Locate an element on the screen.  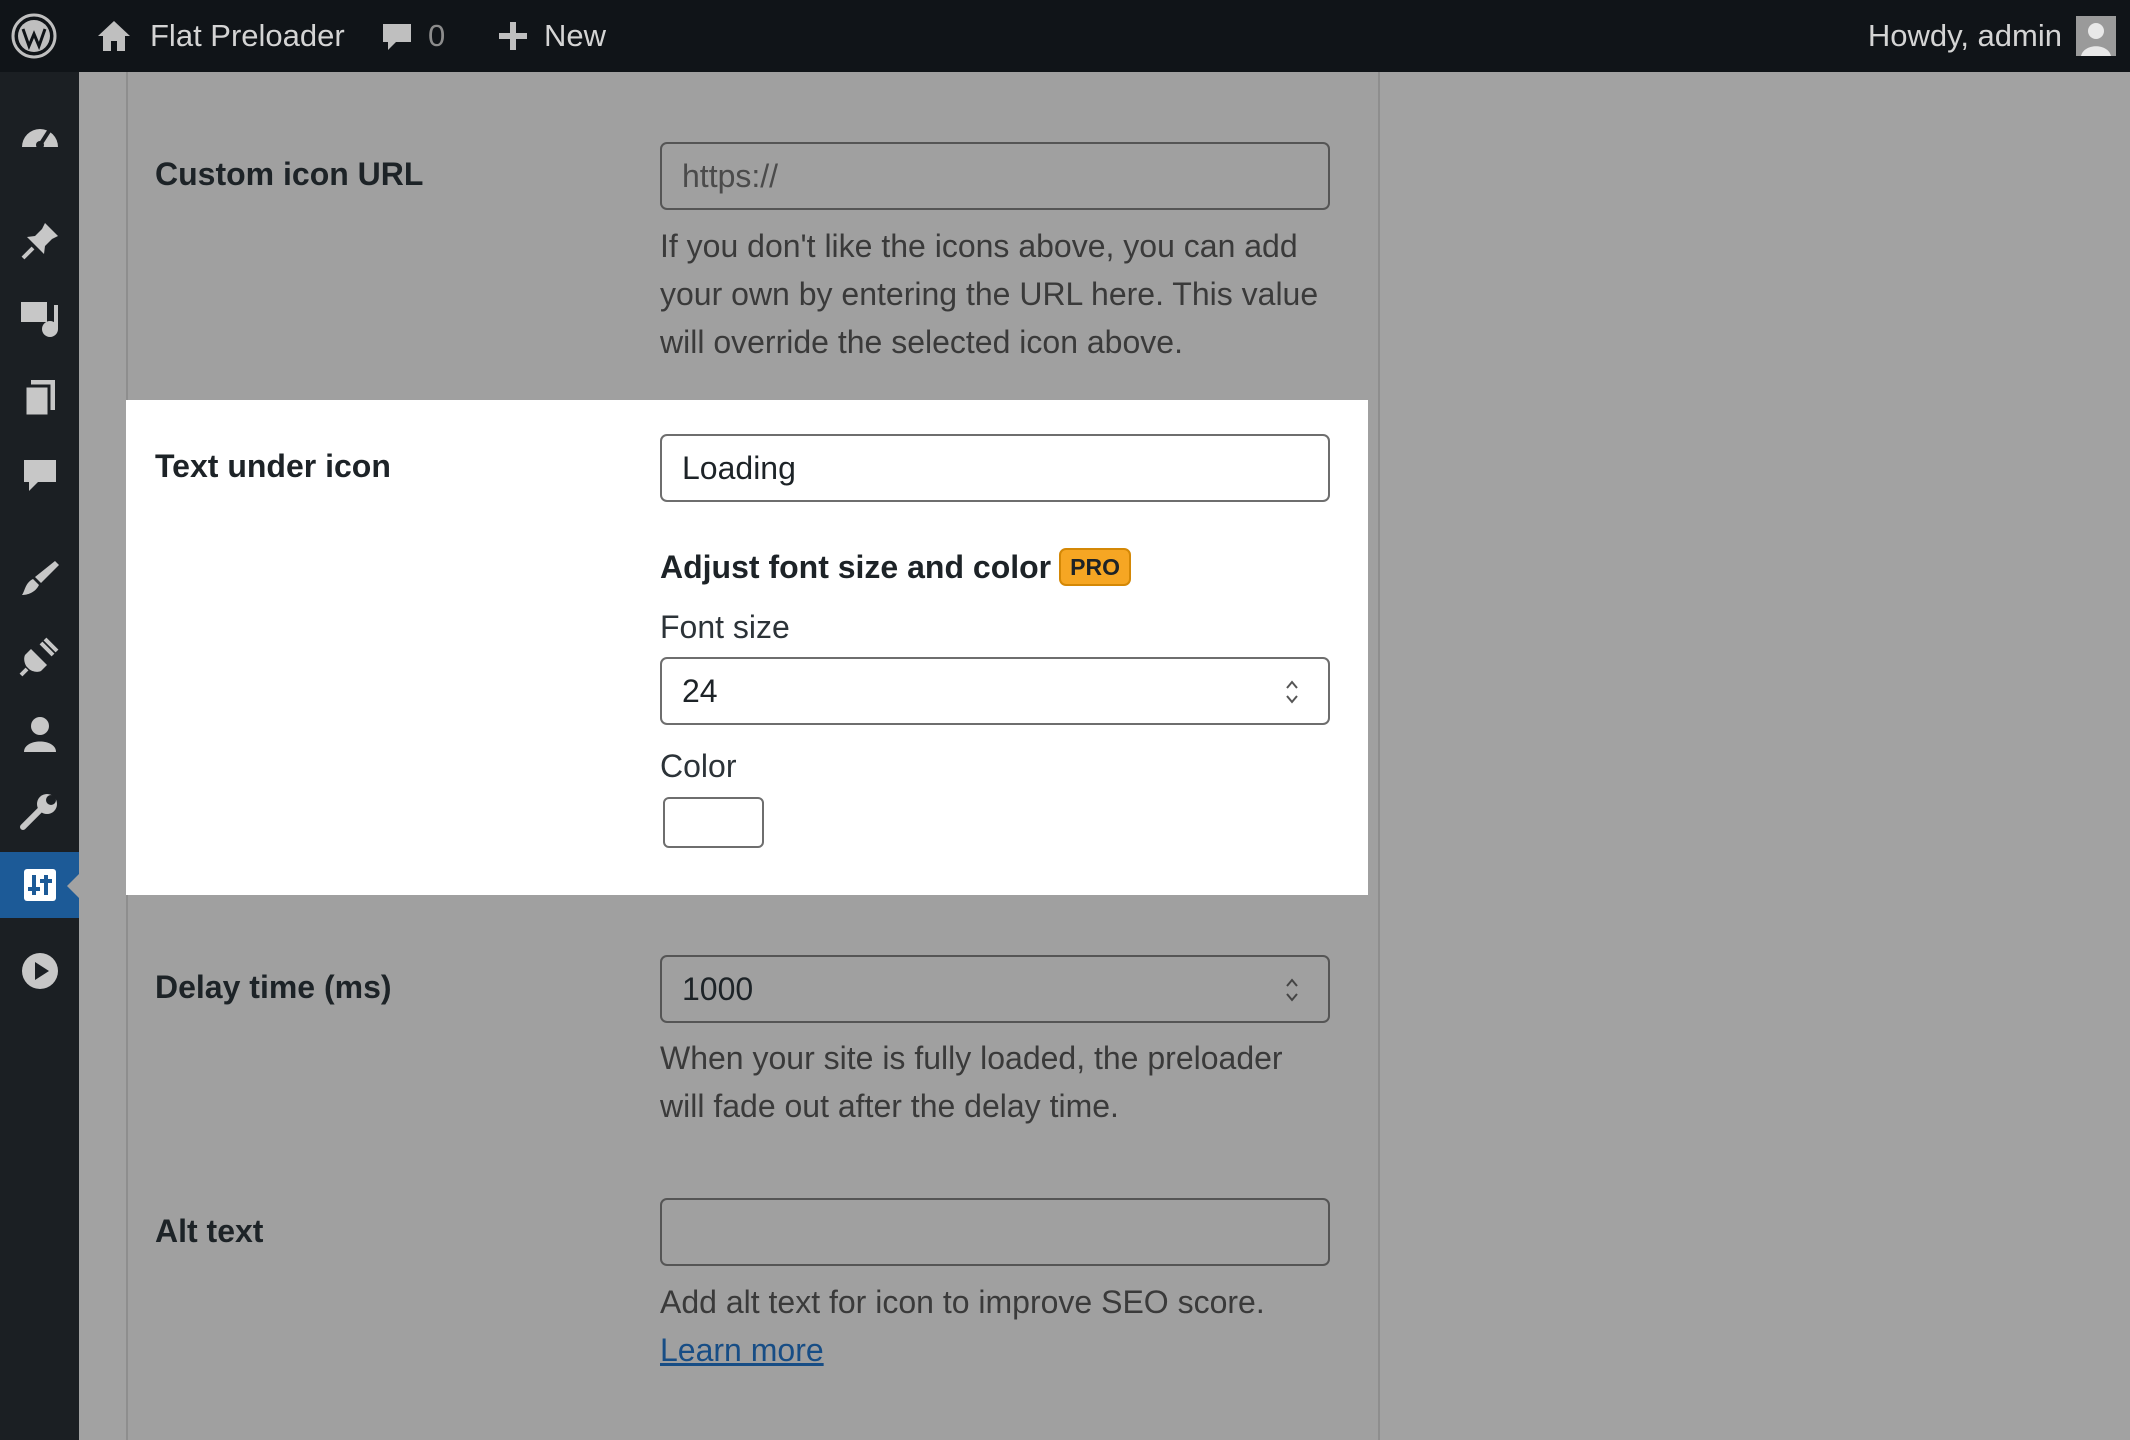
font-size-input: 24 is located at coordinates (995, 691).